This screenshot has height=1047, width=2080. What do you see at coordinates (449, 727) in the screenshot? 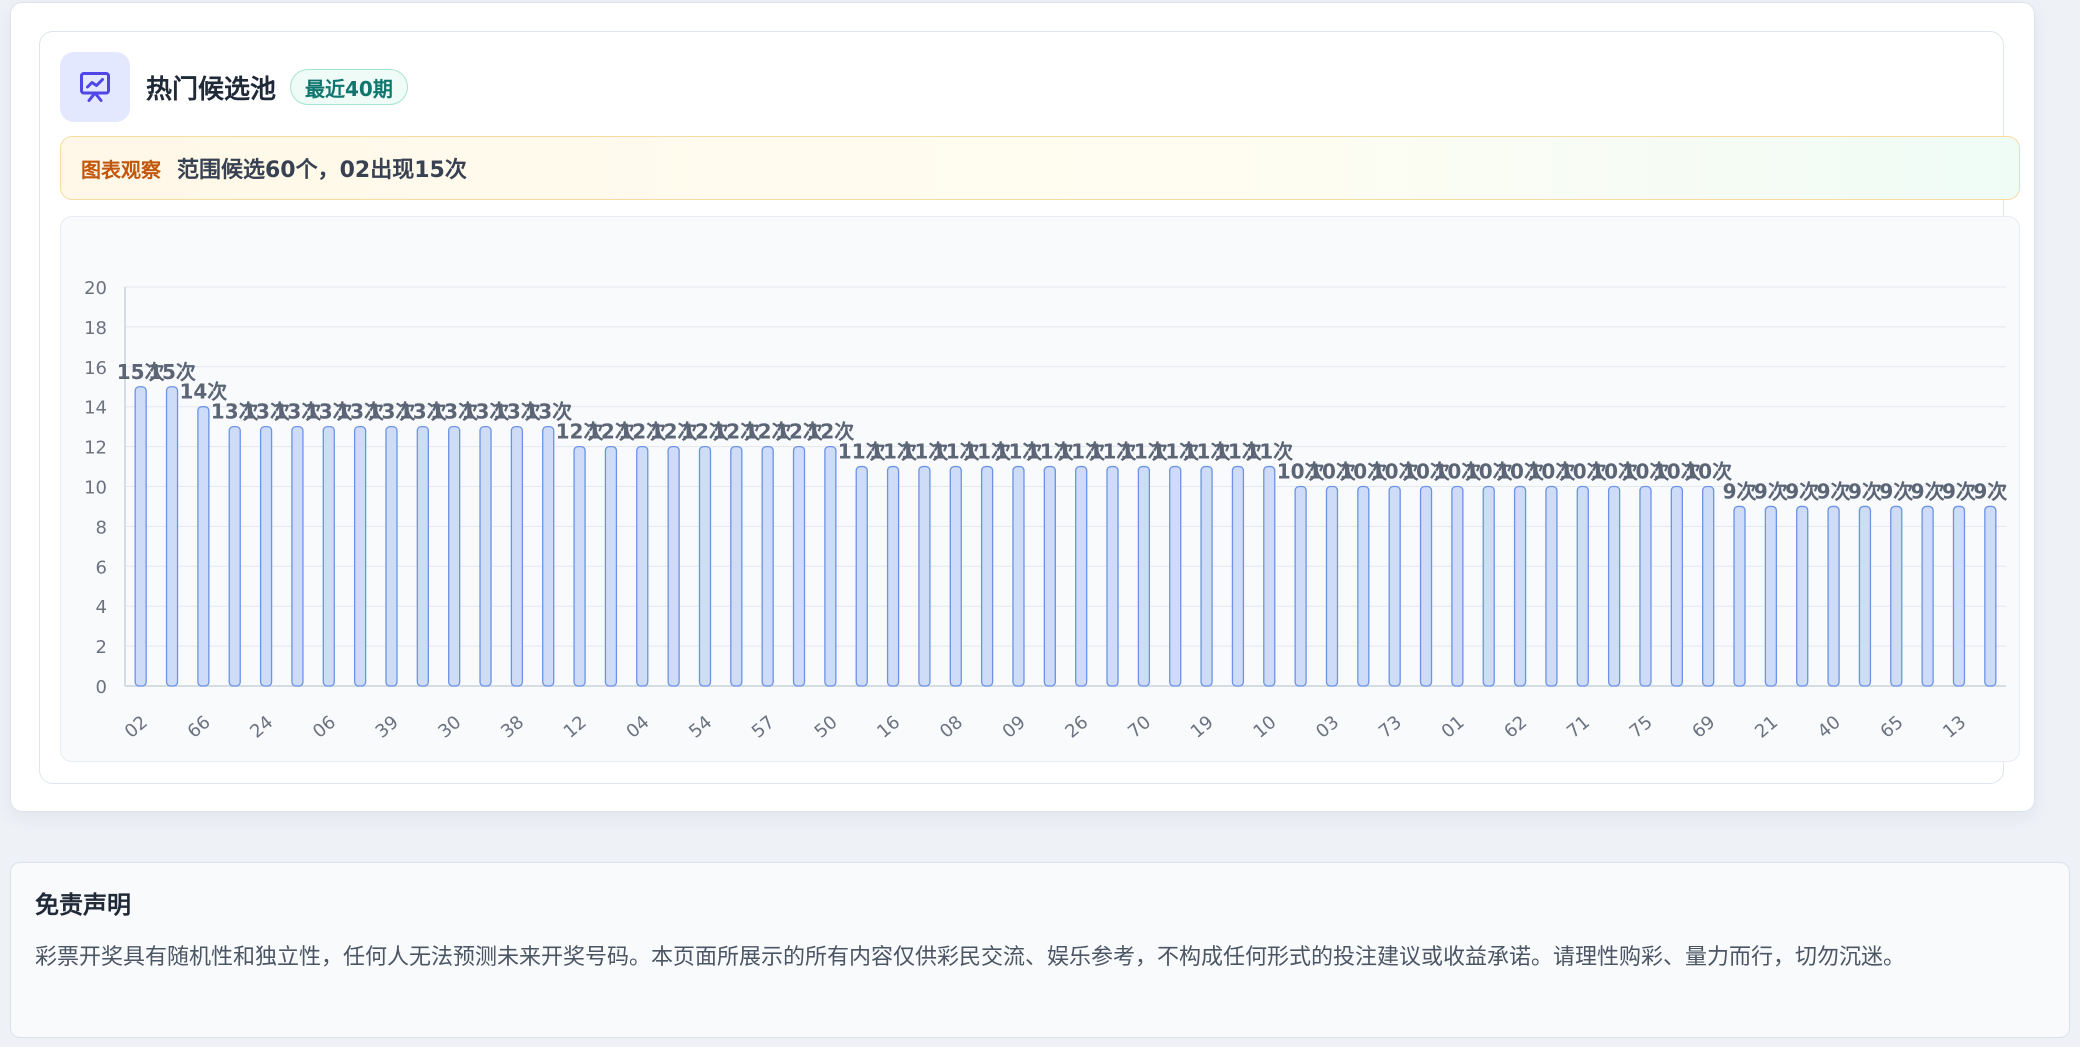
I see `x-tick-label: 30` at bounding box center [449, 727].